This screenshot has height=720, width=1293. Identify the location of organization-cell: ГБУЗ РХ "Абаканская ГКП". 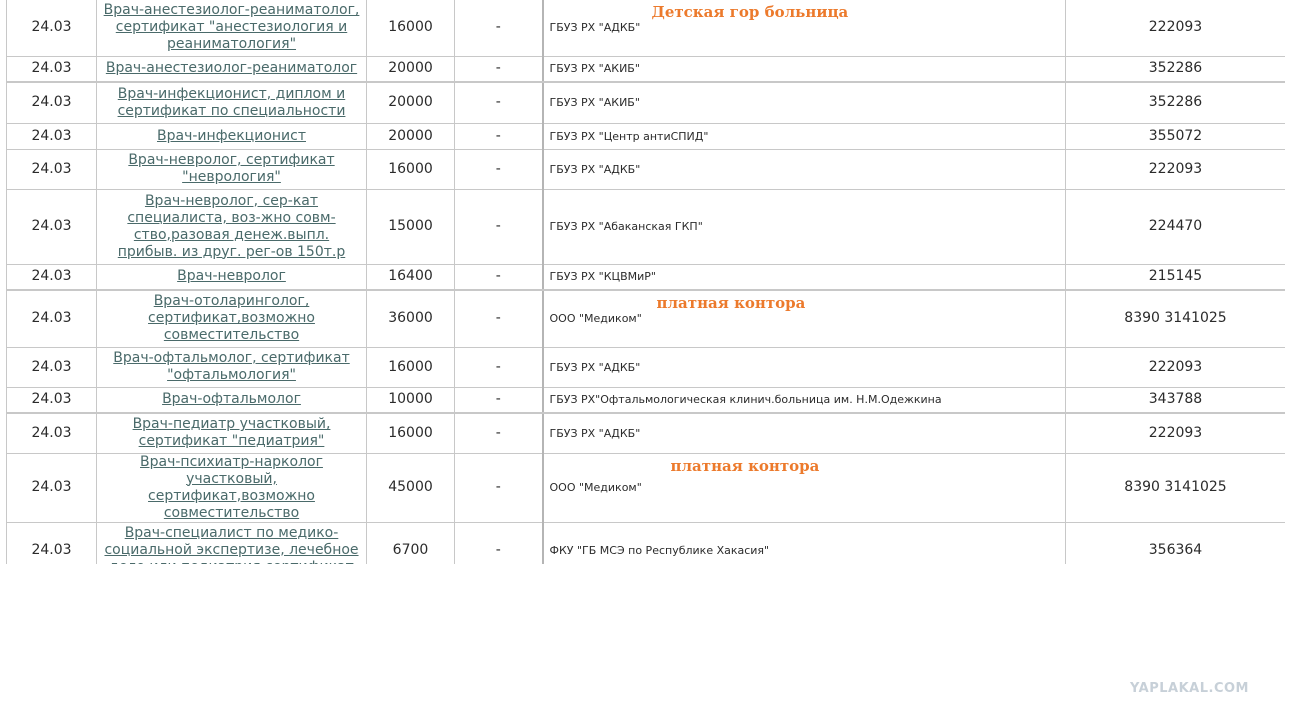
(803, 227).